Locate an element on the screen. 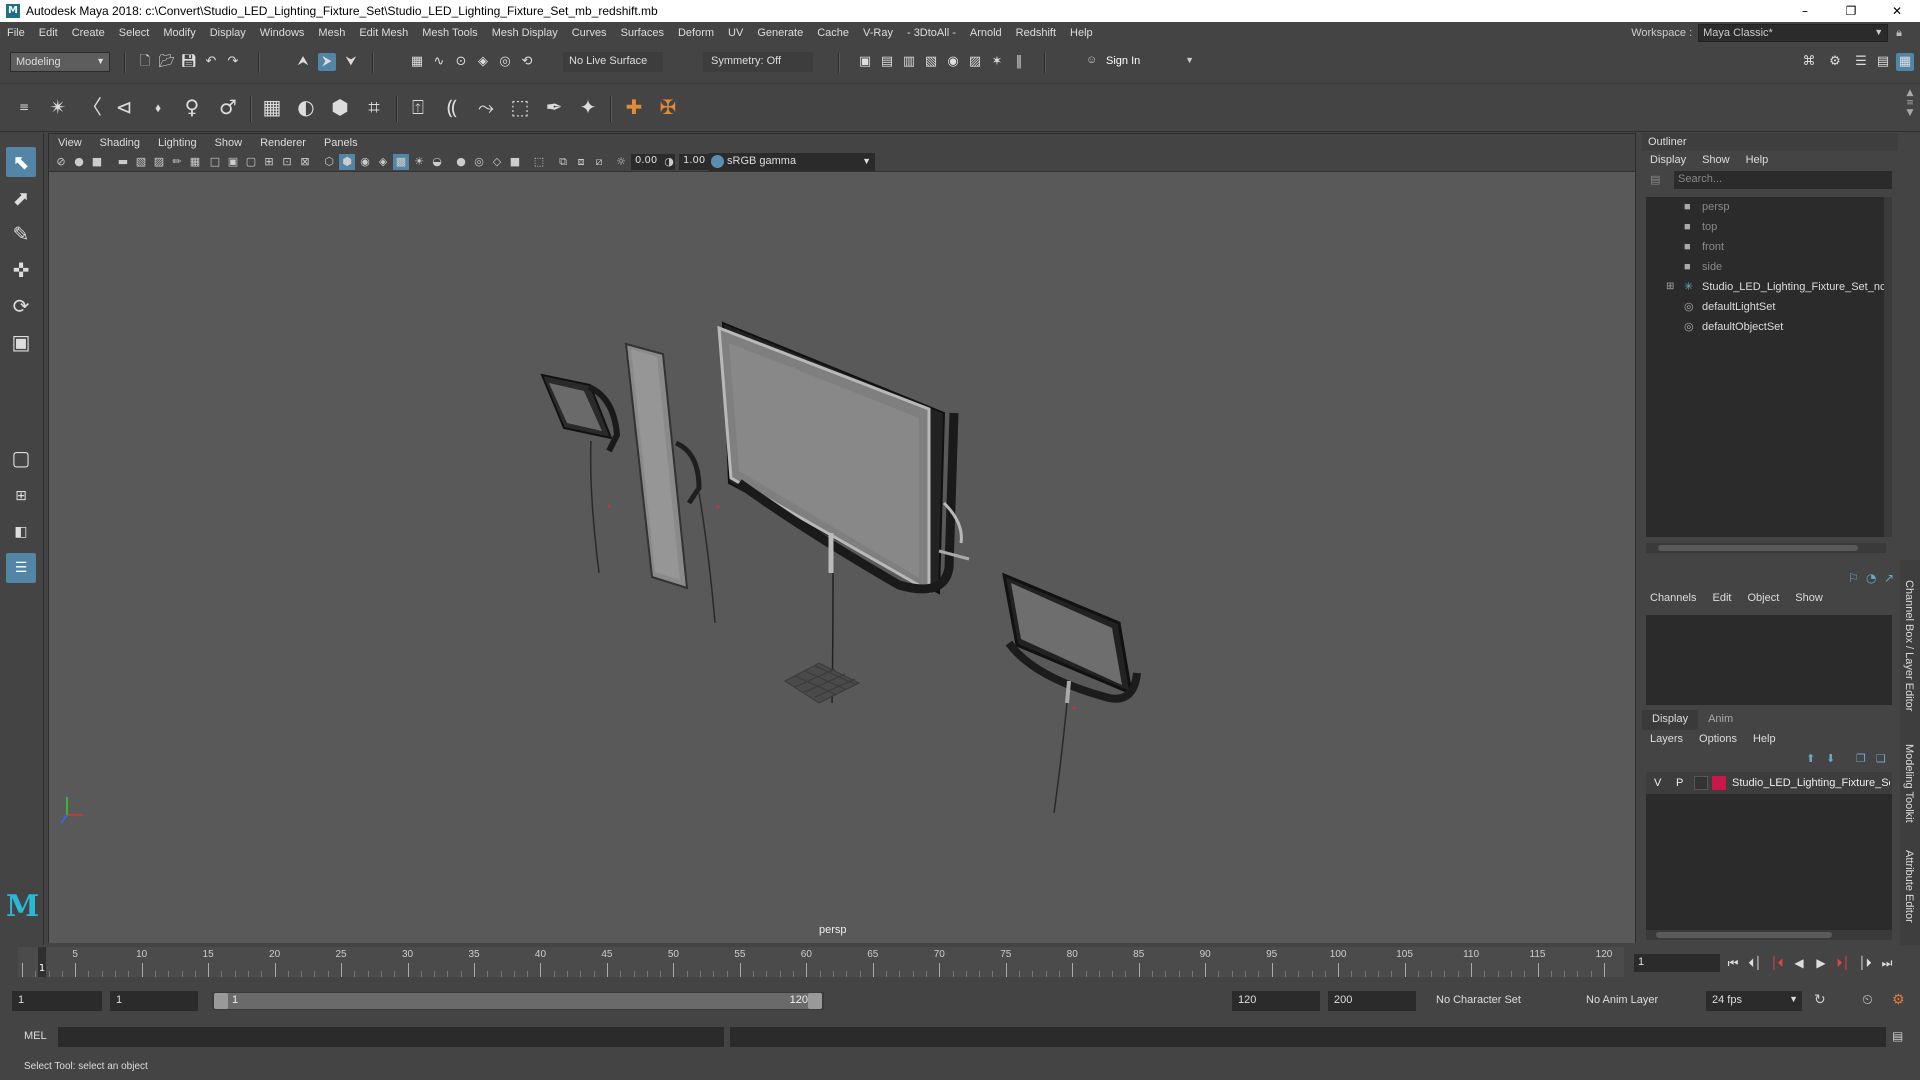 The image size is (1920, 1080). viewport-menu-shading: Shading is located at coordinates (120, 143).